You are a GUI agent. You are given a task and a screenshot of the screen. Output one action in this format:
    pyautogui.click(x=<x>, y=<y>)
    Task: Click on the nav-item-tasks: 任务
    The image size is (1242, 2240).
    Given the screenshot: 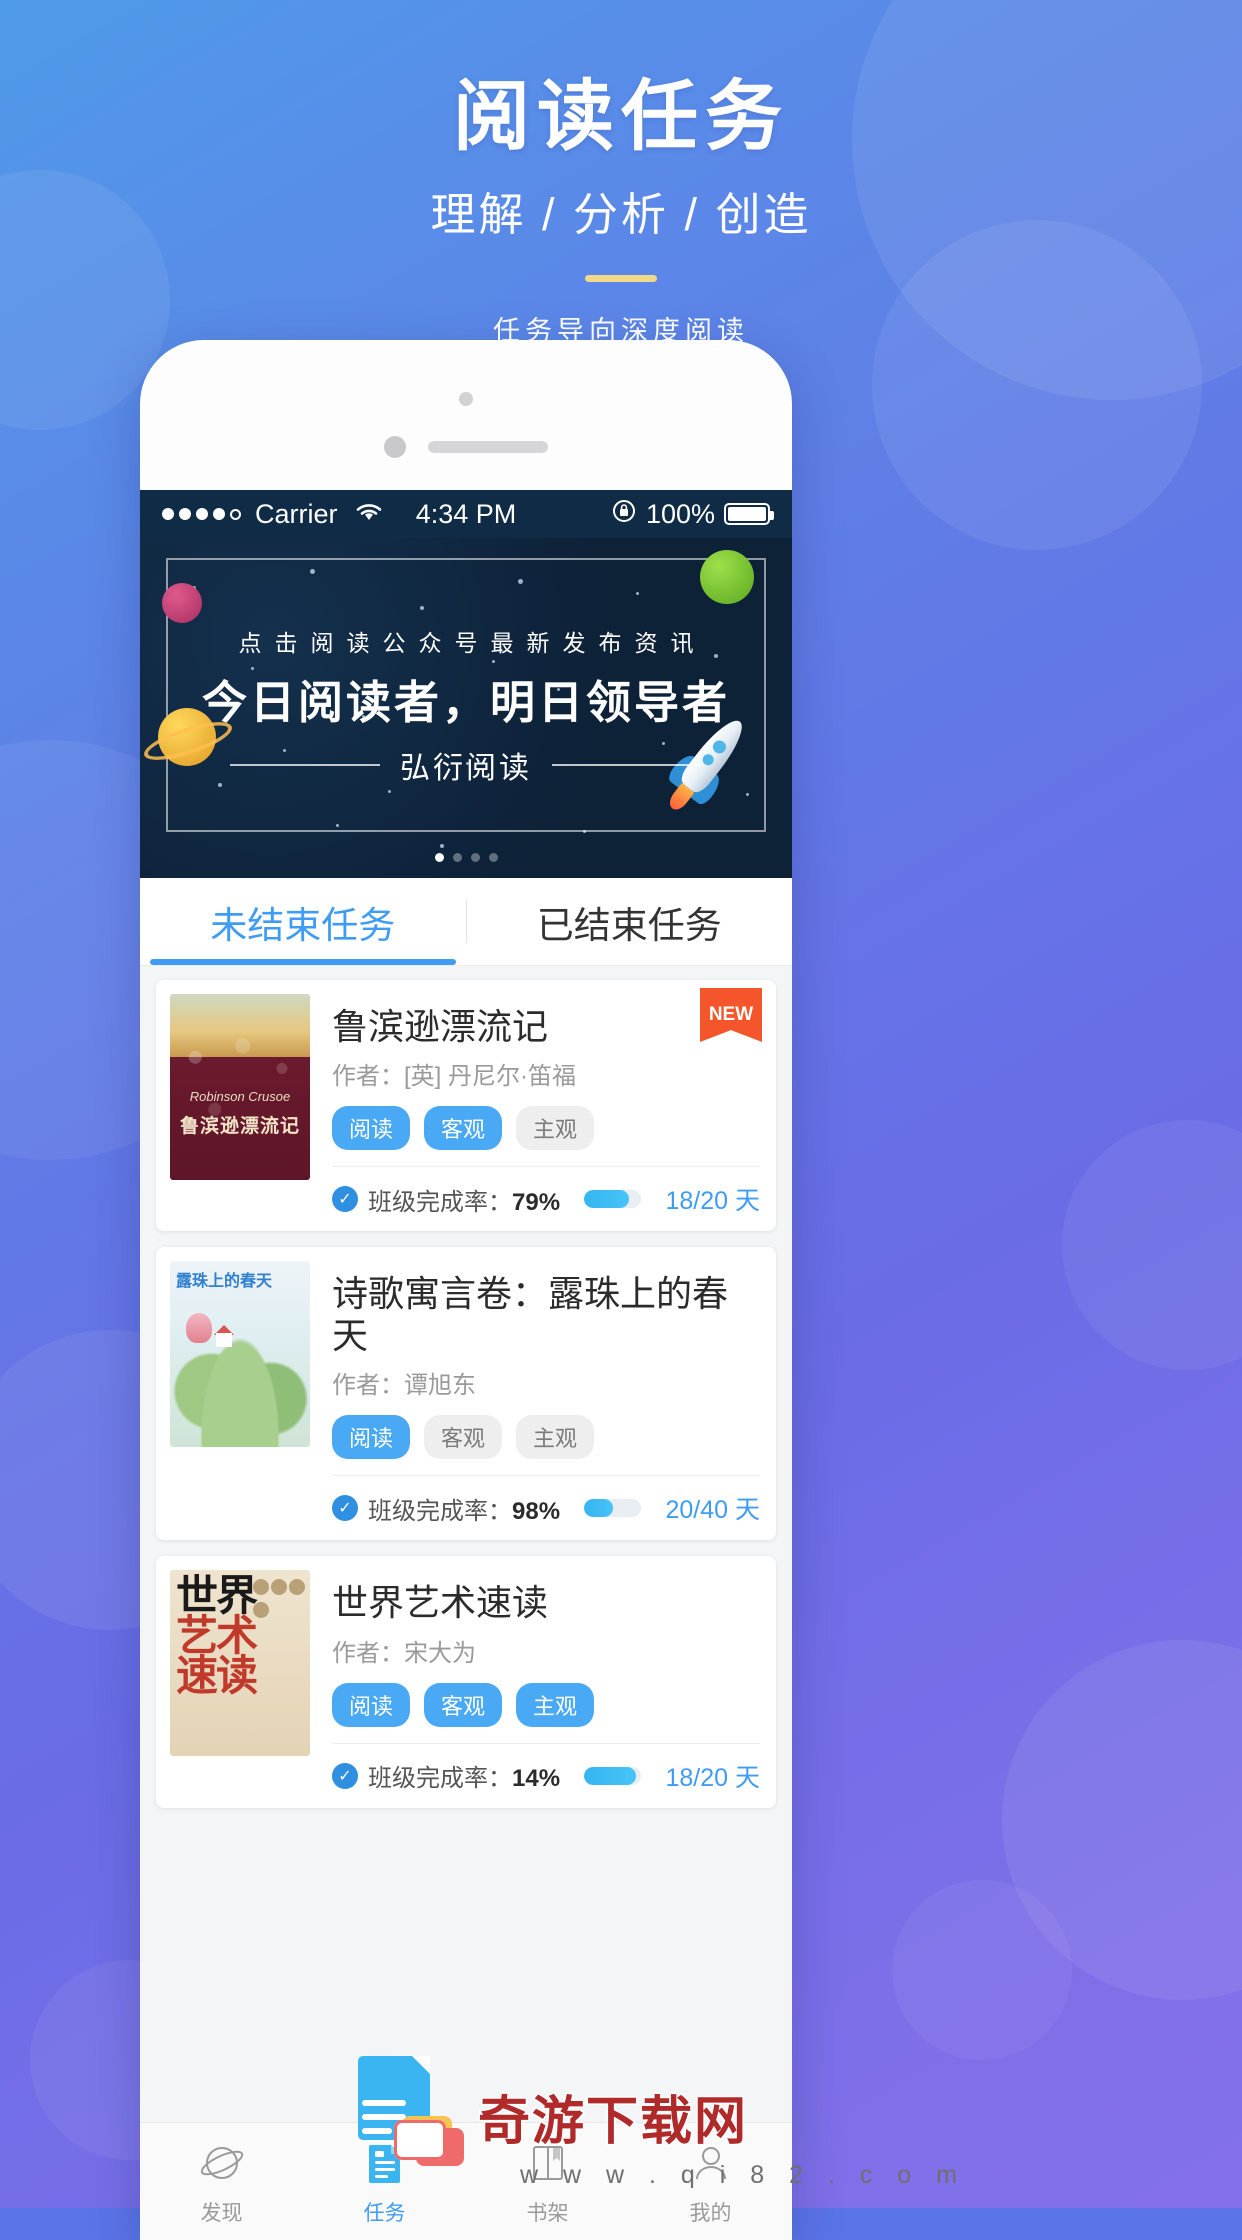 What is the action you would take?
    pyautogui.click(x=384, y=2181)
    